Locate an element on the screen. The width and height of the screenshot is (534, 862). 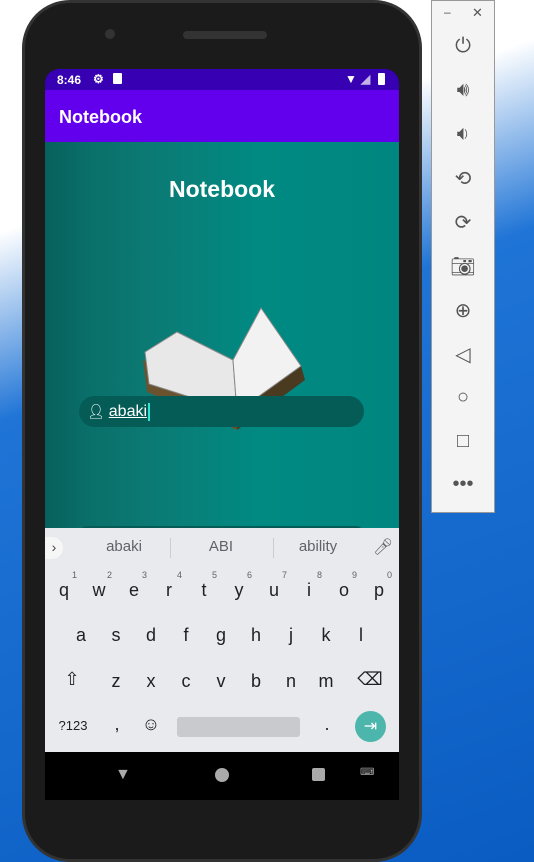
key-n: n is located at coordinates (291, 681).